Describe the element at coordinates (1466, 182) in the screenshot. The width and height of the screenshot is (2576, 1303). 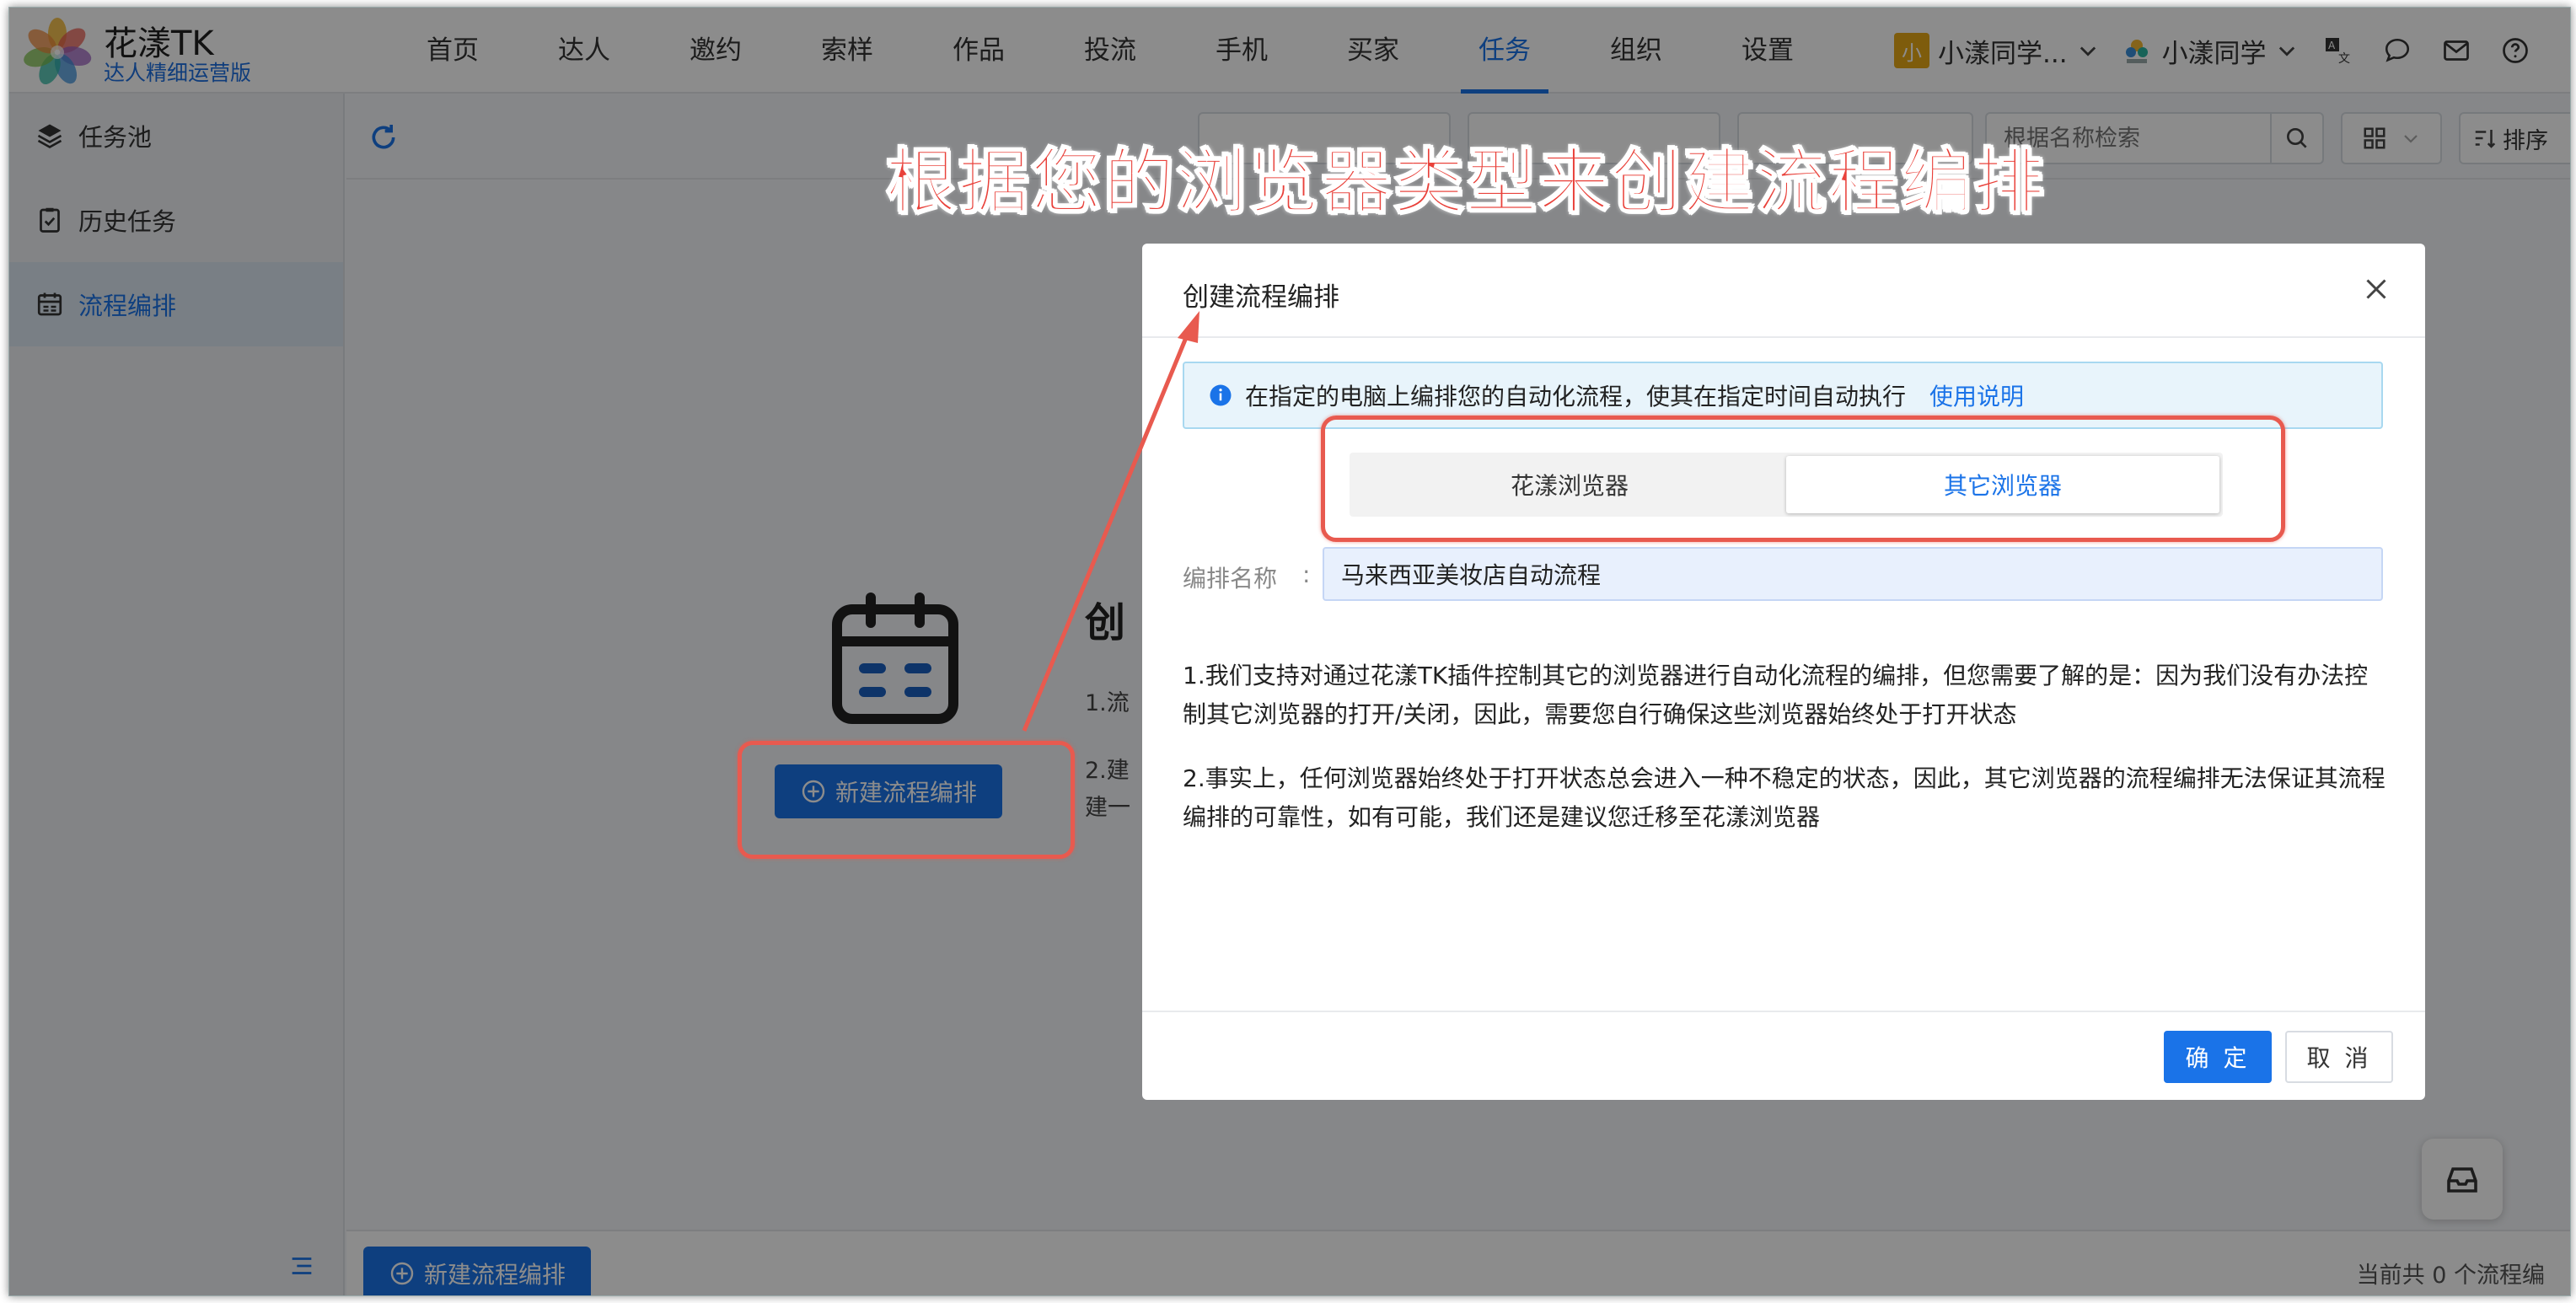
I see `annotation-caption: 根据您的浏览器类型来创建流程编排` at that location.